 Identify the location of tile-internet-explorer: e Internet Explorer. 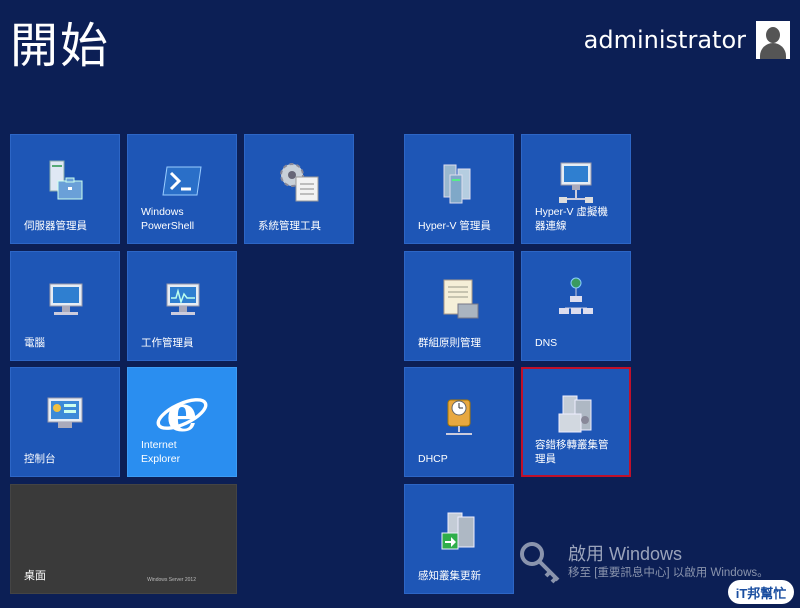
(182, 422).